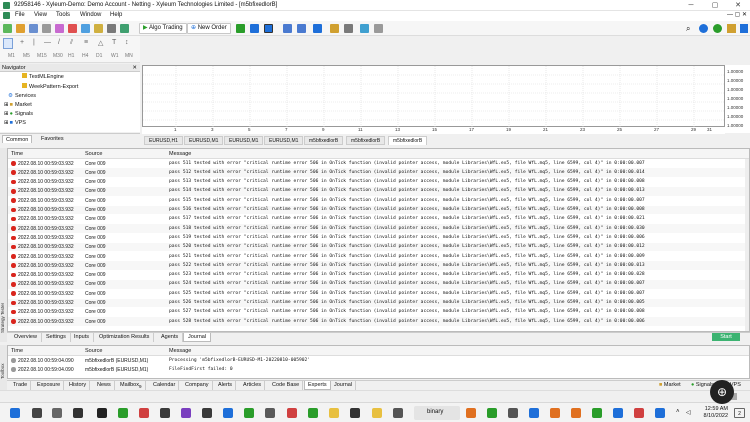 The image size is (750, 422). Describe the element at coordinates (204, 140) in the screenshot. I see `chart-tab: EURUSD,M1` at that location.